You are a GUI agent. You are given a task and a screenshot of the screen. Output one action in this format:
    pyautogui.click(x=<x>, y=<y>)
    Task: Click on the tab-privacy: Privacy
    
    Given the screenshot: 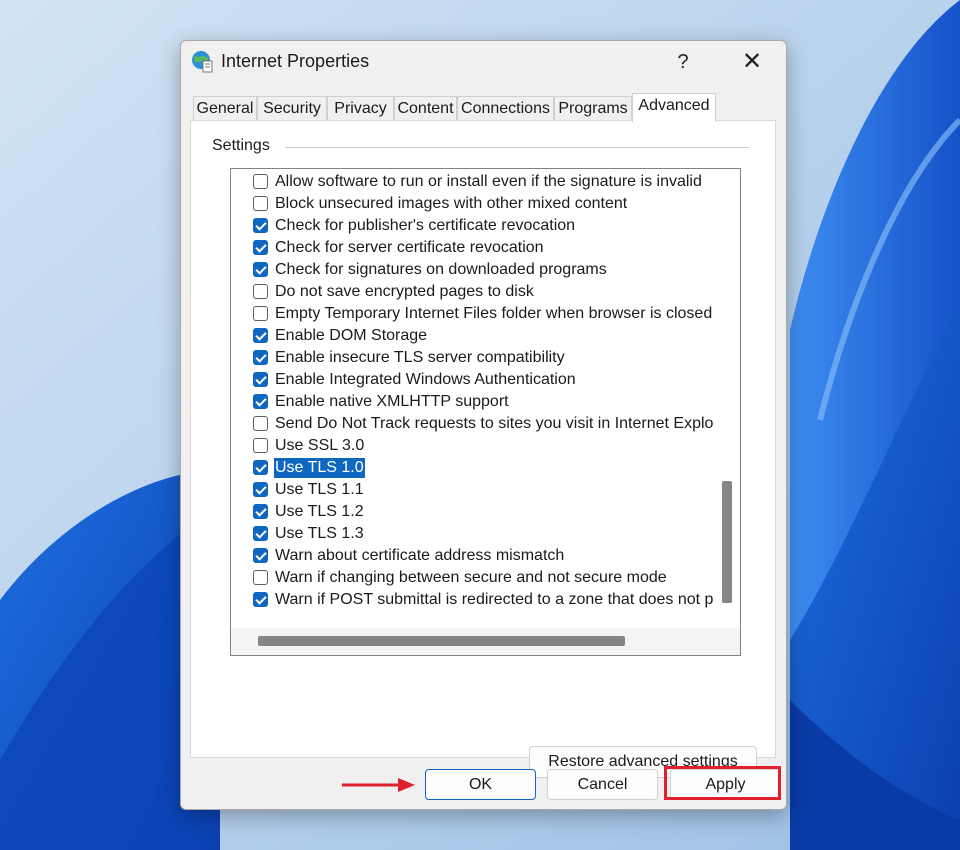 What is the action you would take?
    pyautogui.click(x=360, y=108)
    